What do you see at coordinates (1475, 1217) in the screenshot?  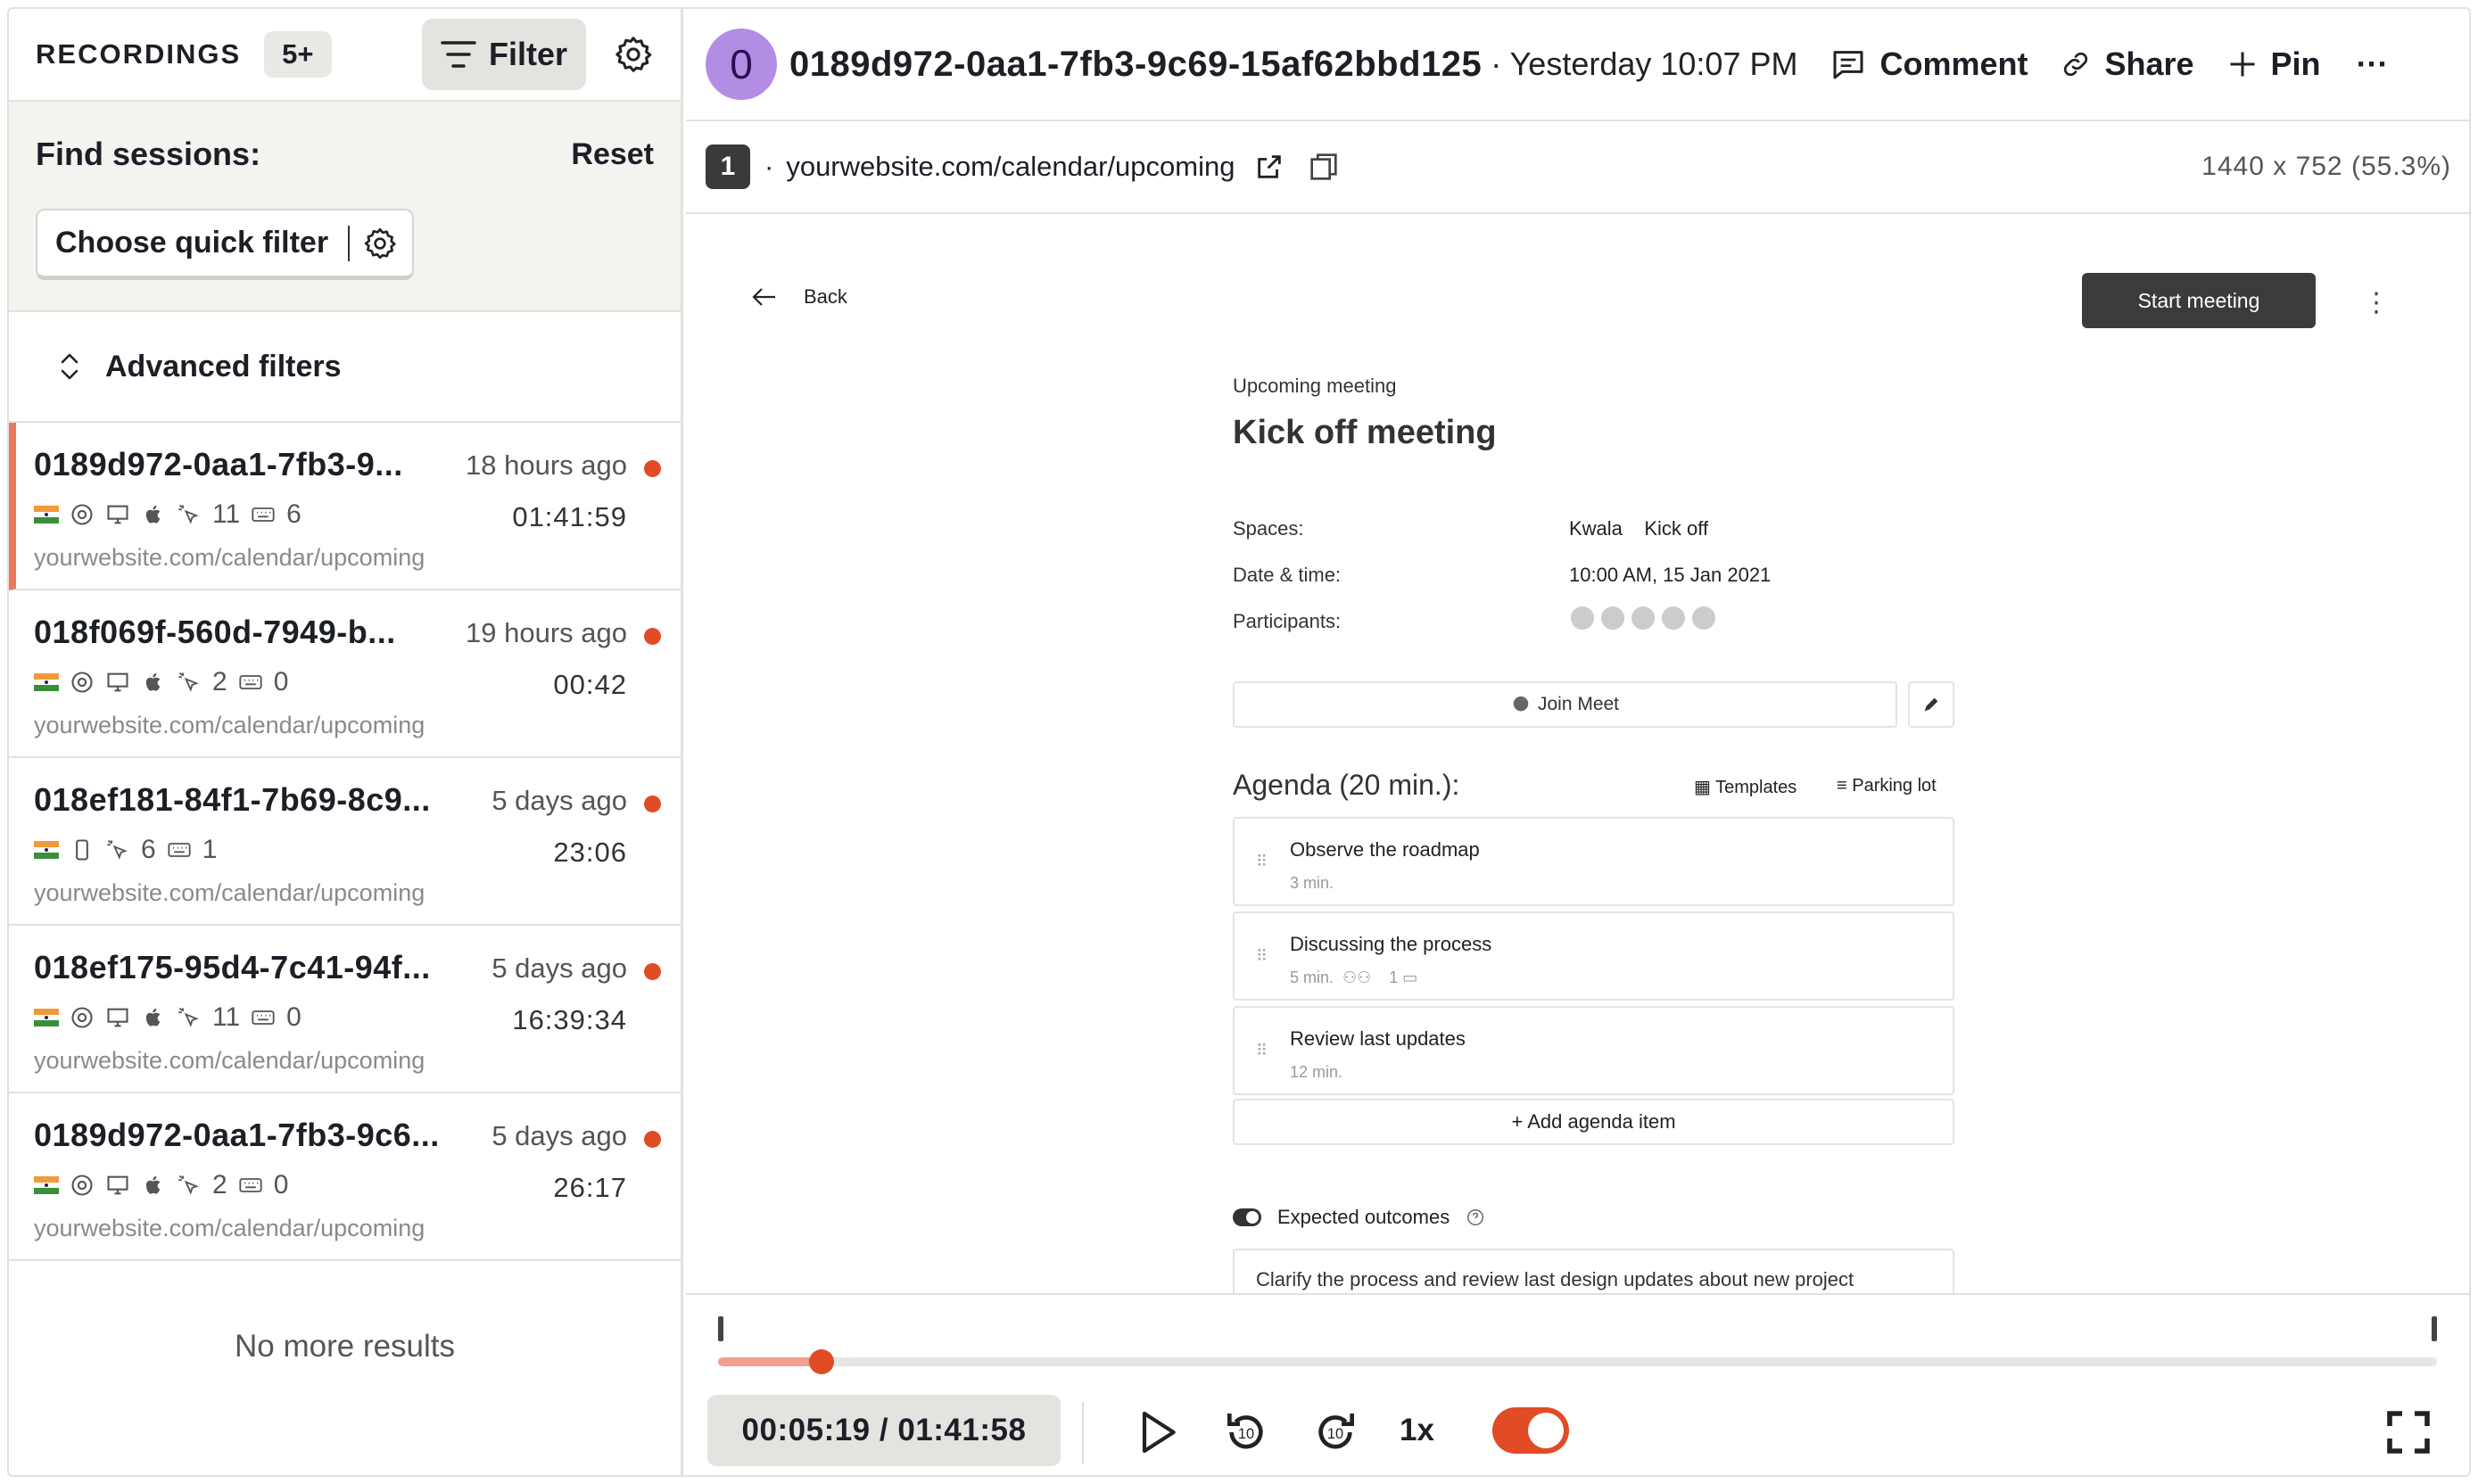 I see `help-icon` at bounding box center [1475, 1217].